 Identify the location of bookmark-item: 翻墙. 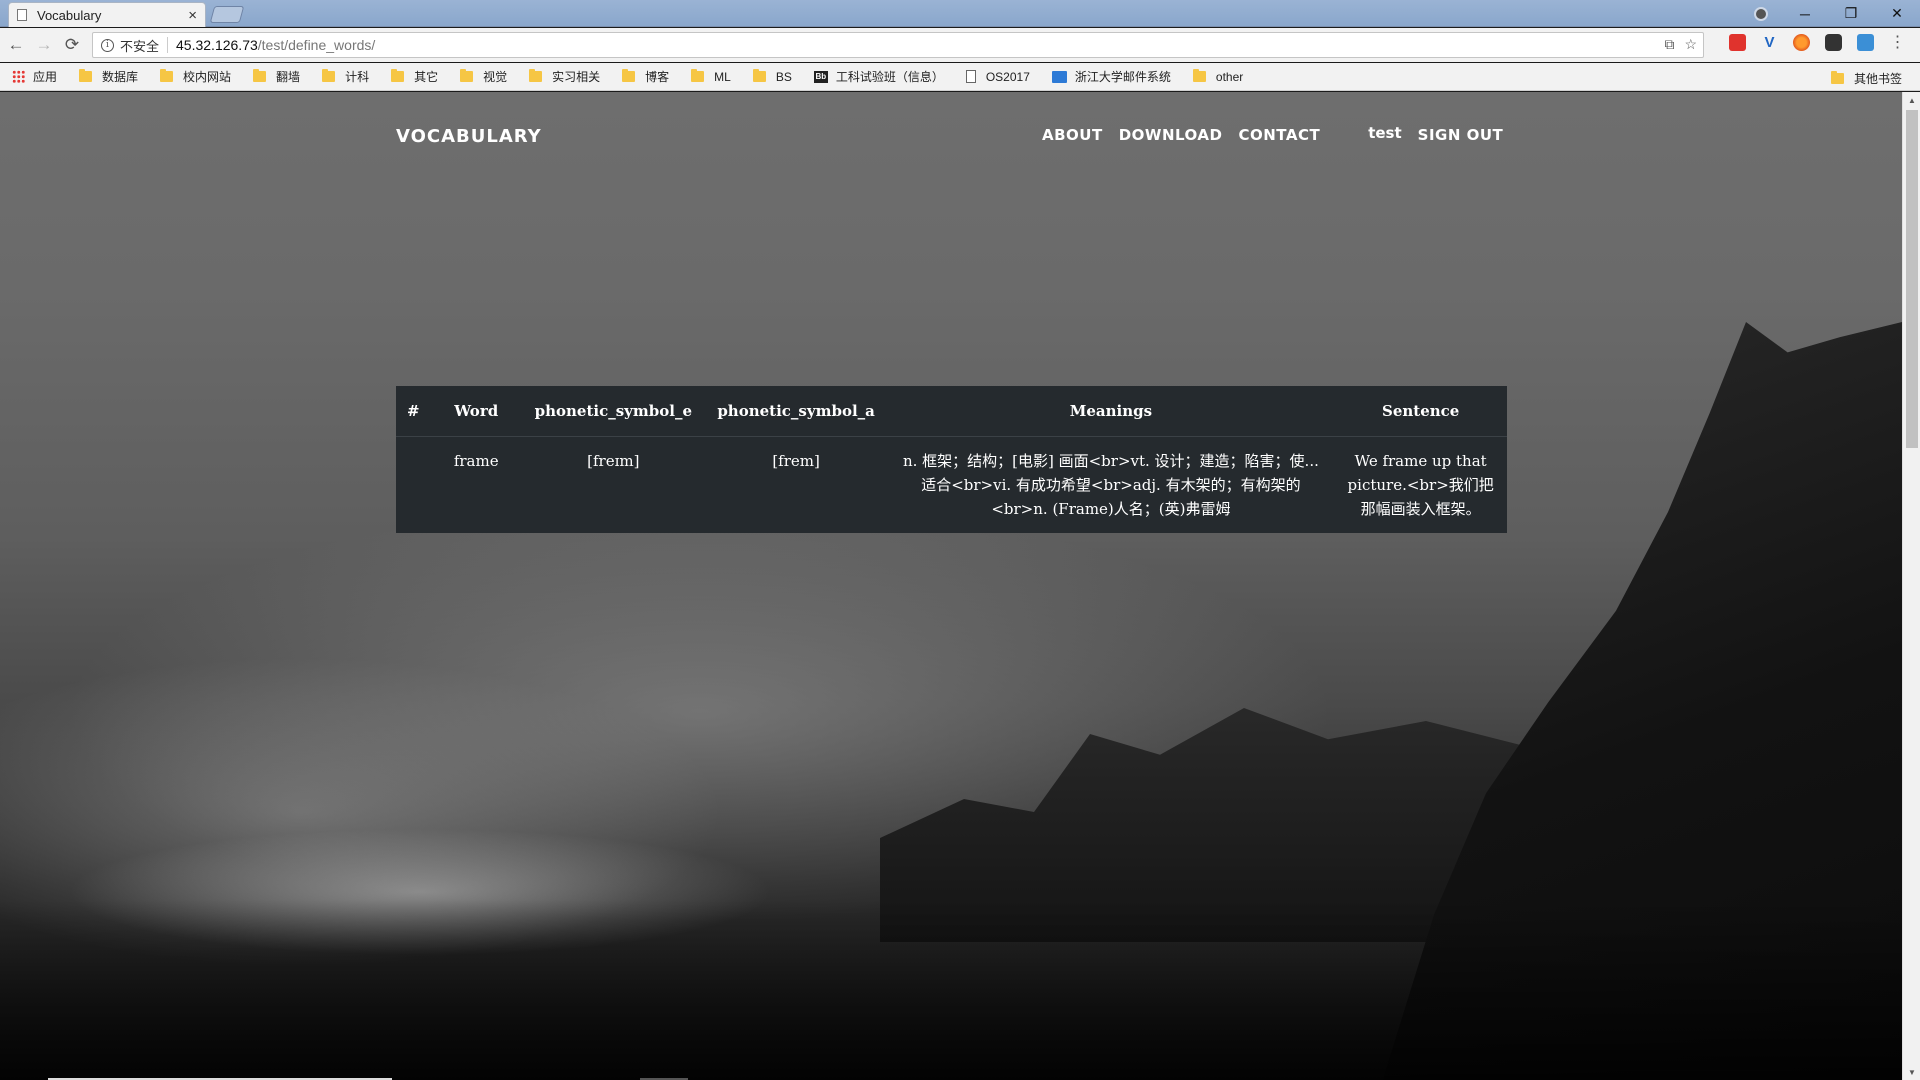
(276, 76).